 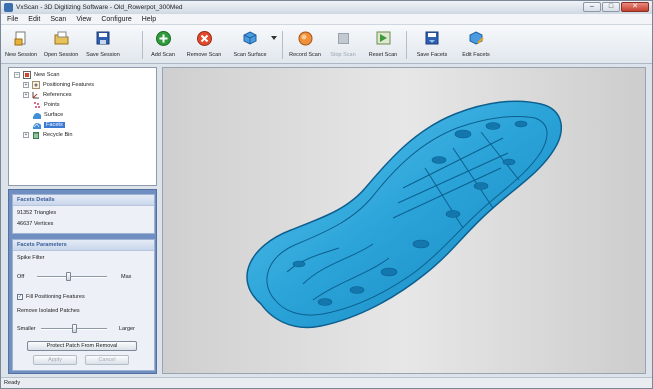 I want to click on window-controls: – □ ✕, so click(x=616, y=7).